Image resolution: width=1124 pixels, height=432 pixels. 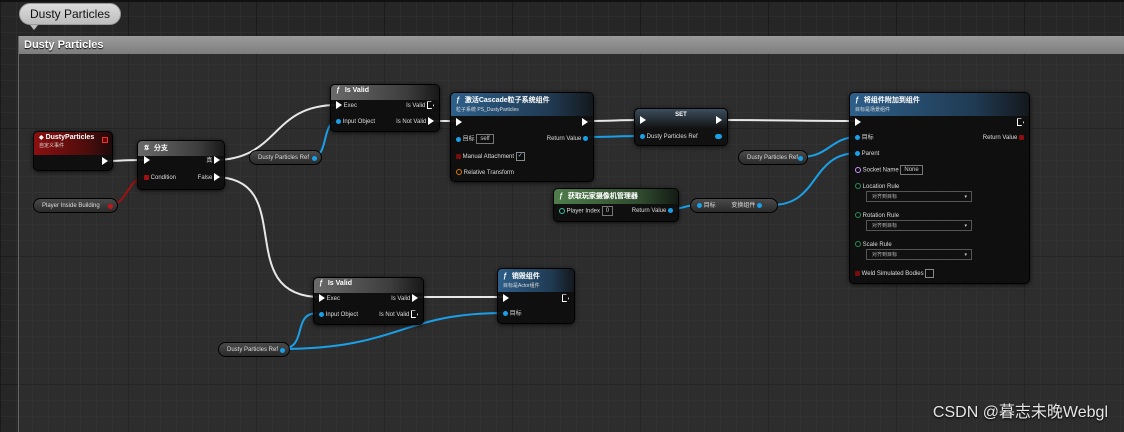 I want to click on activate-node-title: 激活Cascade粒子系统组件, so click(x=507, y=100).